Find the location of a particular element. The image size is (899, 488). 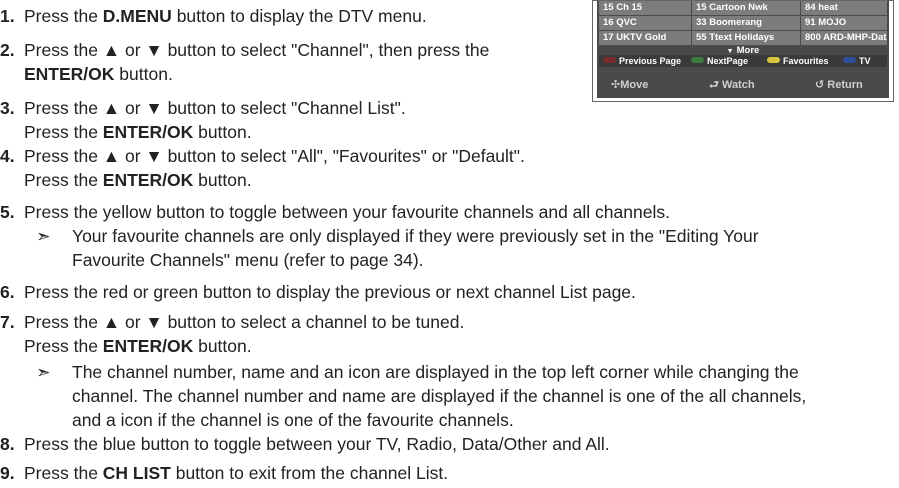

osd-nav-bar: ✣Move ⮐ Watch ↺ Return is located at coordinates (743, 85).